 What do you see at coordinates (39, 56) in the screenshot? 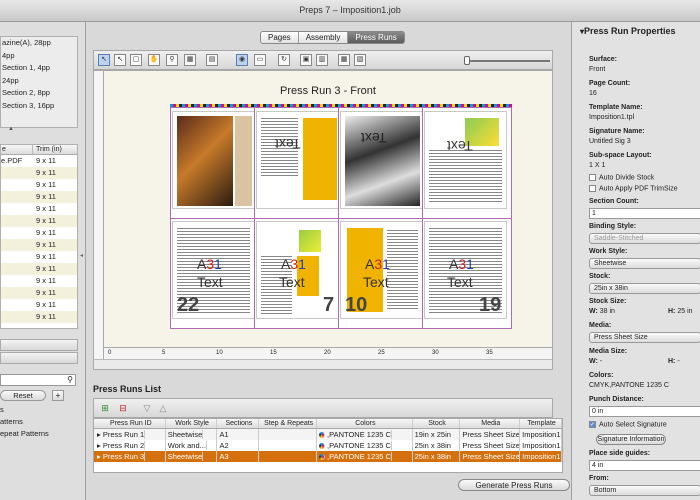
I see `section-item: 4pp` at bounding box center [39, 56].